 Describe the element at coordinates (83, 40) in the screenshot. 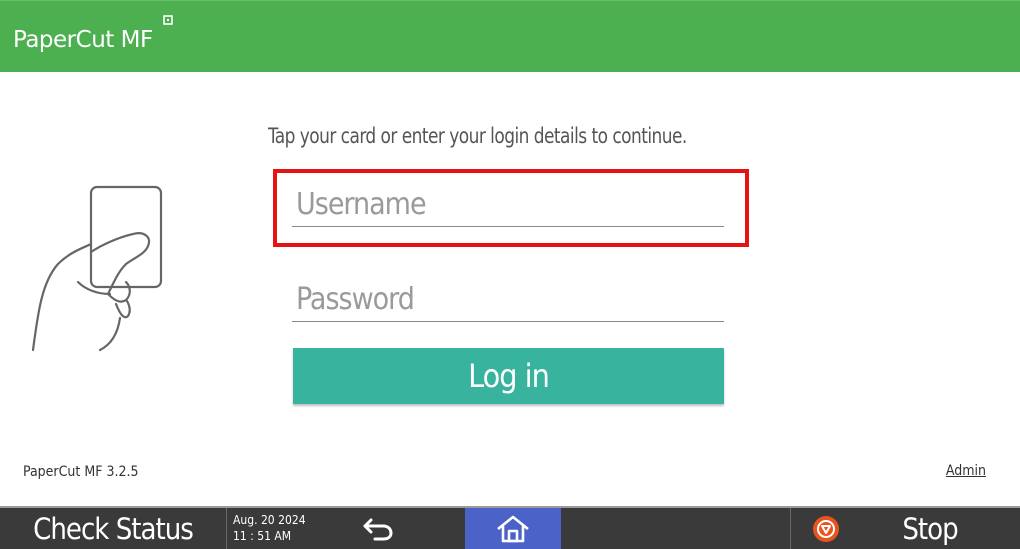

I see `brand-logo: PaperCut MF` at that location.